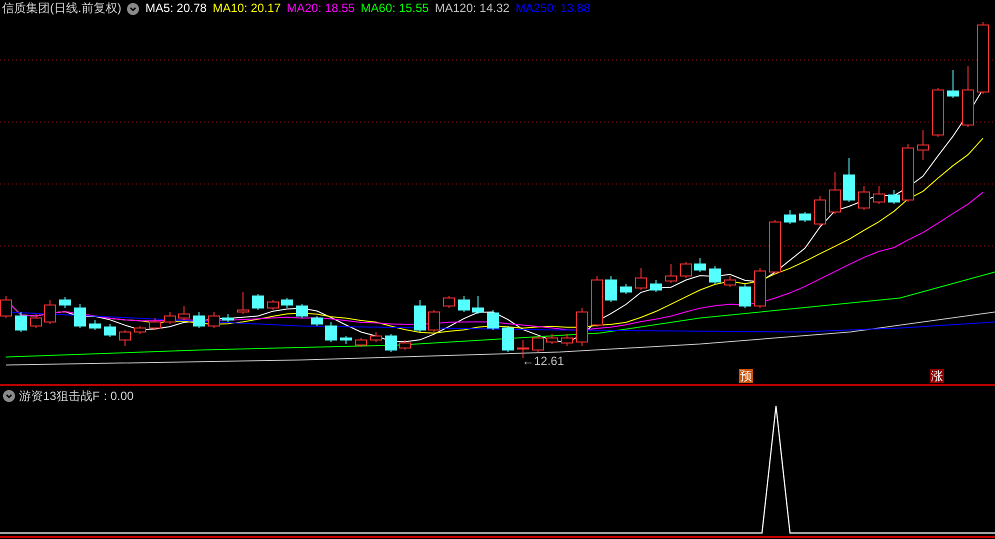  I want to click on moving-average-label: MA60: 15.55, so click(394, 8).